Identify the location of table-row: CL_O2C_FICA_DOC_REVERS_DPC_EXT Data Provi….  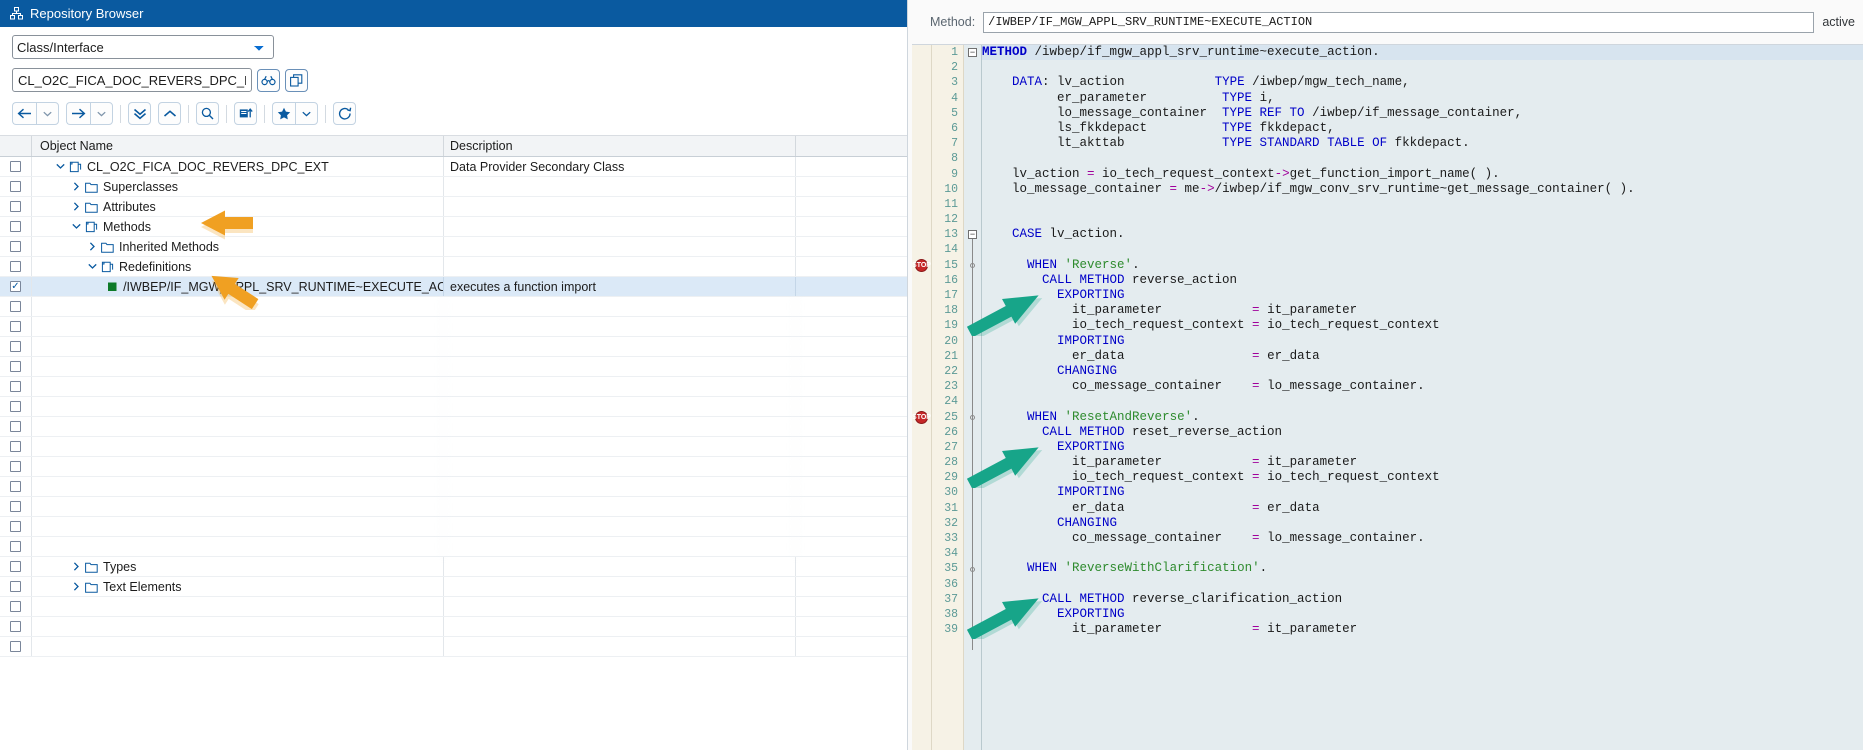
(453, 167).